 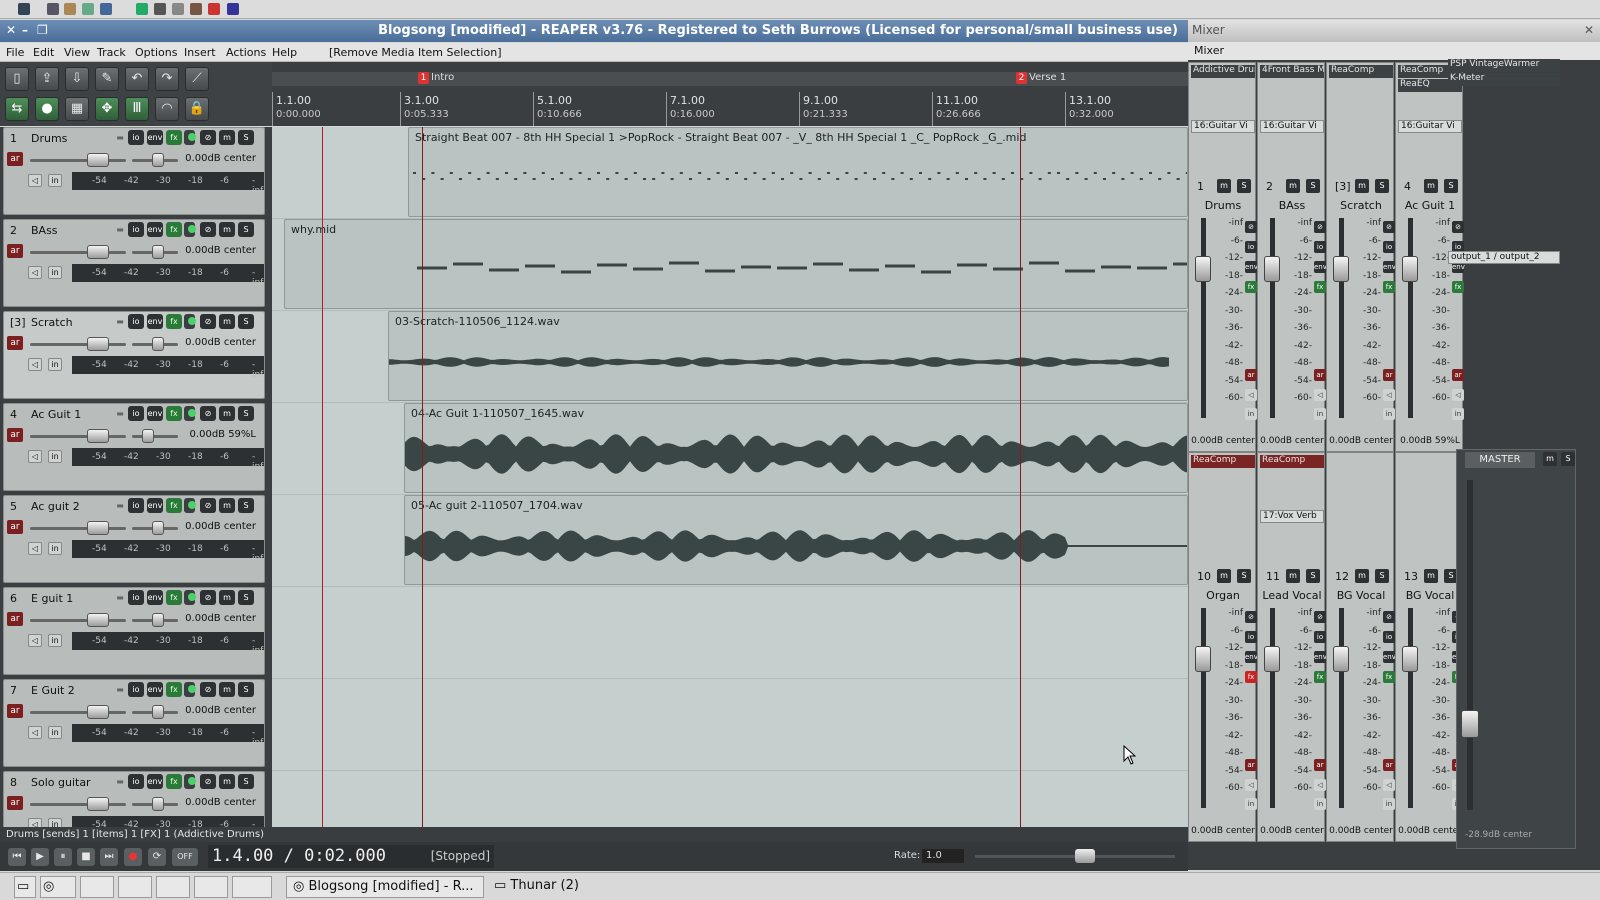 I want to click on fx-slot: Addictive Drum, so click(x=1223, y=71).